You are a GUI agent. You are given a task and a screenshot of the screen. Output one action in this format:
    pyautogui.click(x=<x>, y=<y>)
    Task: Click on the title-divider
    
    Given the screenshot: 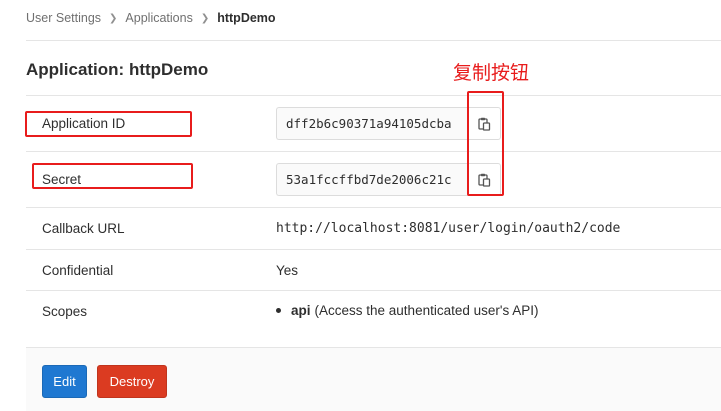 What is the action you would take?
    pyautogui.click(x=373, y=95)
    